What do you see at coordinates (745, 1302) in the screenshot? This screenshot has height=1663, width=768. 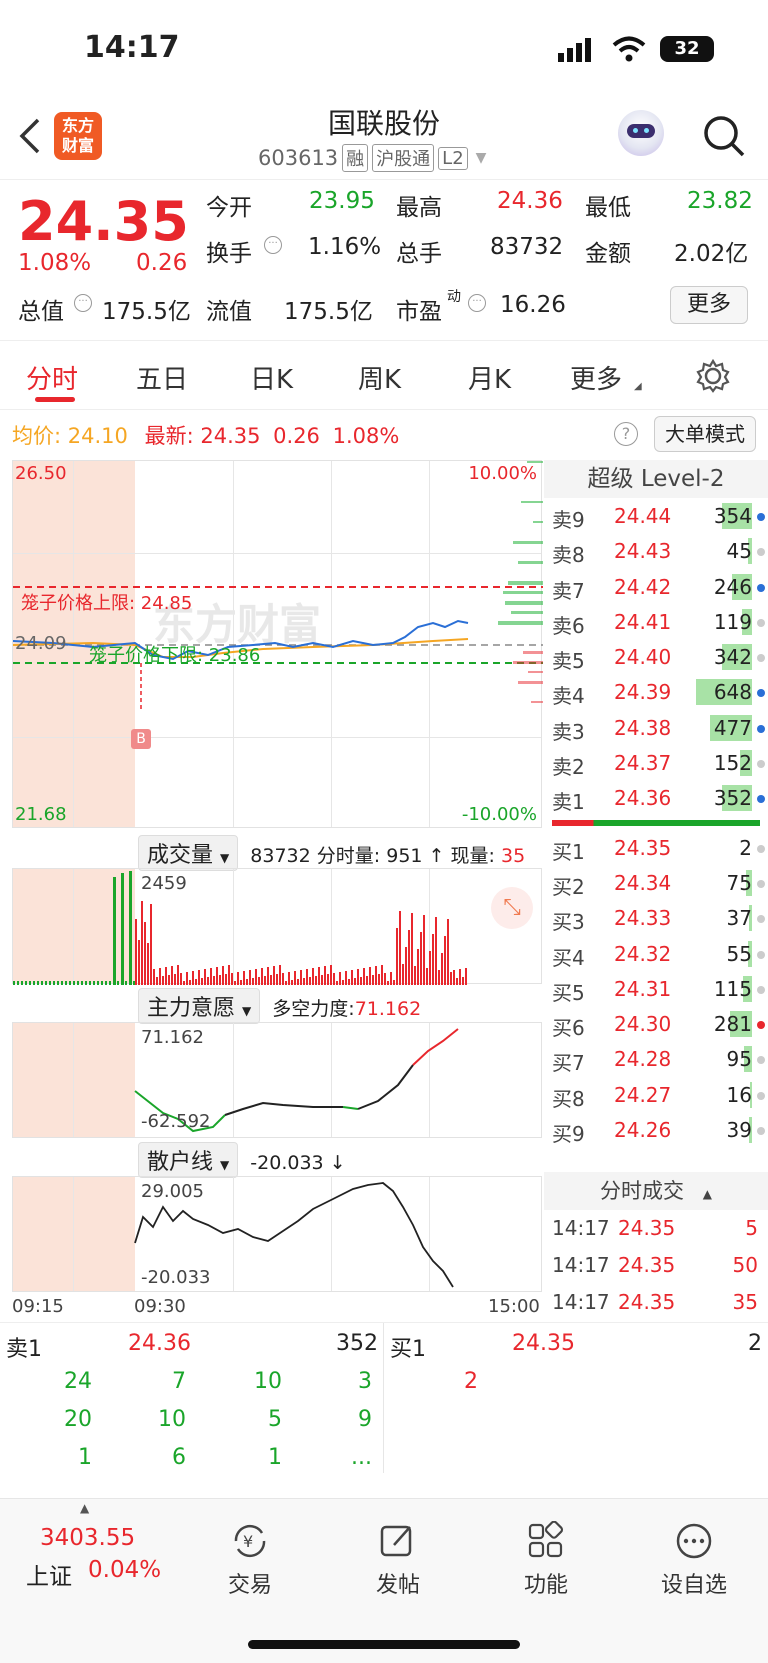 I see `trade-volume: 35` at bounding box center [745, 1302].